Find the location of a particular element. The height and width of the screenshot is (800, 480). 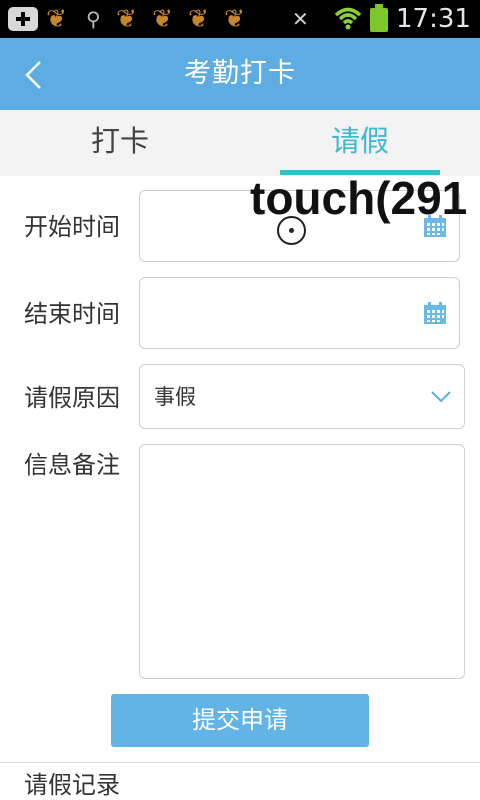

start-time-label: 开始时间 is located at coordinates (72, 227).